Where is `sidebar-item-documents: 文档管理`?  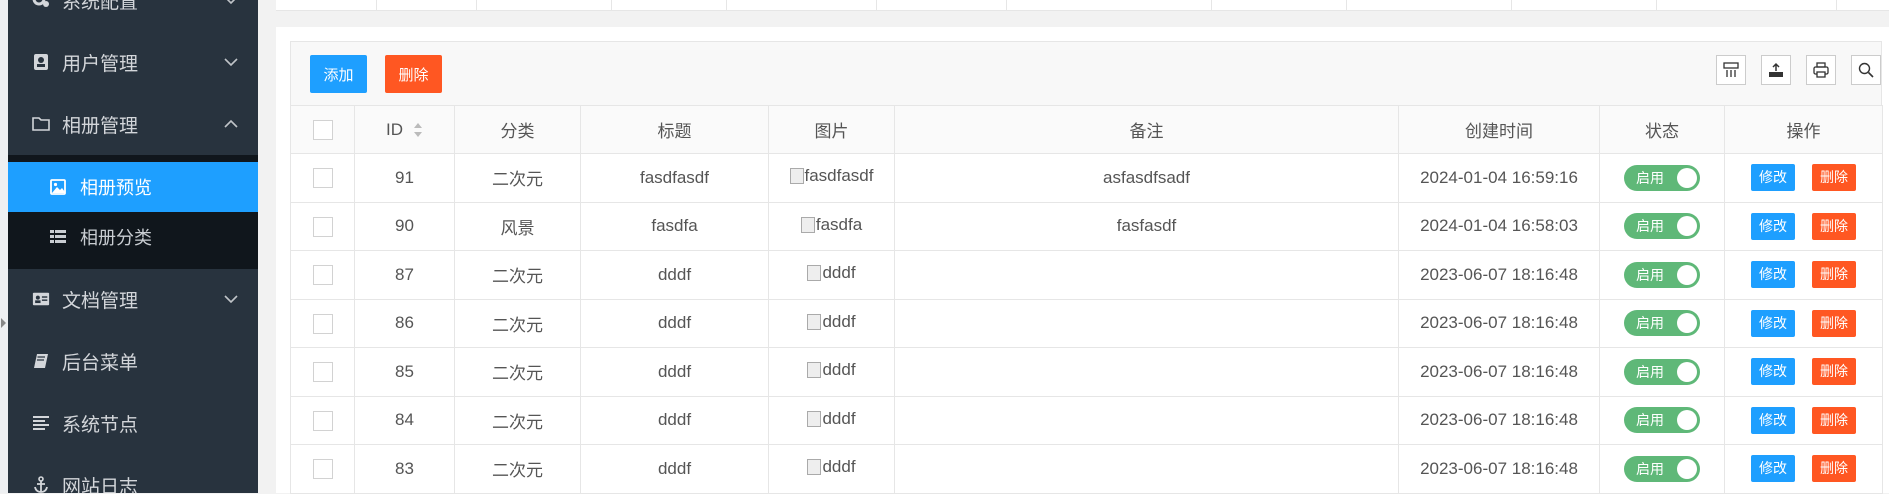 sidebar-item-documents: 文档管理 is located at coordinates (133, 299).